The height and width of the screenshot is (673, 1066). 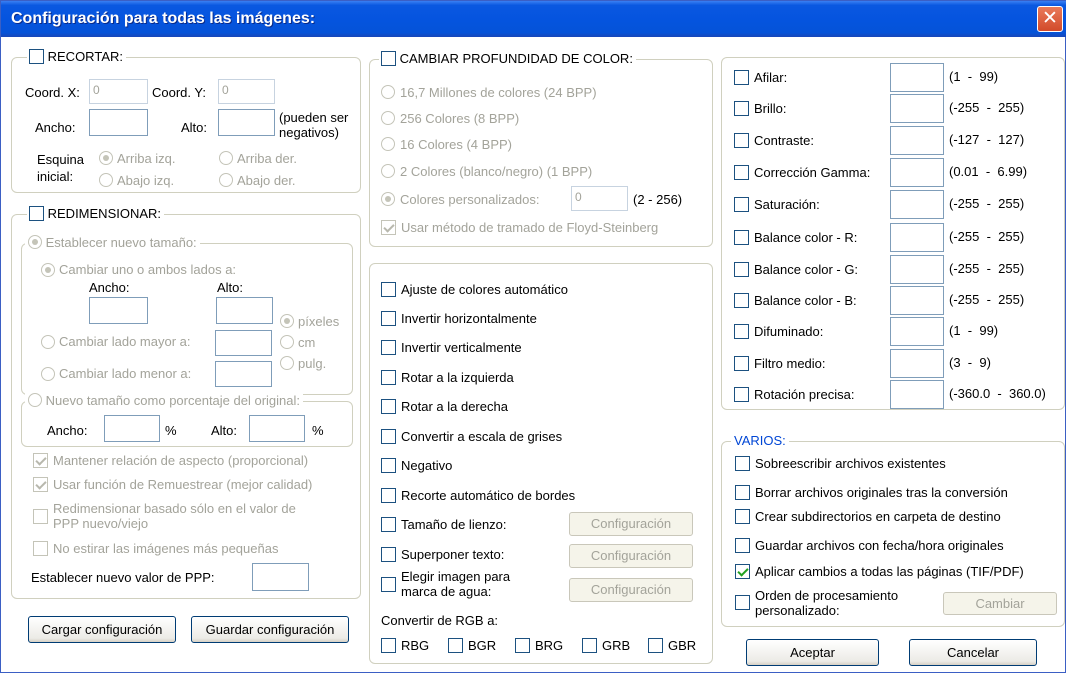 I want to click on rgb-bgr-checkbox, so click(x=455, y=645).